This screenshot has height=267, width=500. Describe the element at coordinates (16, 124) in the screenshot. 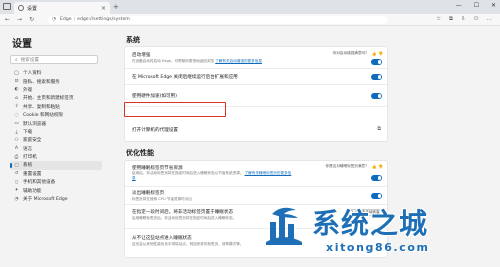

I see `browser-icon: ▭` at that location.